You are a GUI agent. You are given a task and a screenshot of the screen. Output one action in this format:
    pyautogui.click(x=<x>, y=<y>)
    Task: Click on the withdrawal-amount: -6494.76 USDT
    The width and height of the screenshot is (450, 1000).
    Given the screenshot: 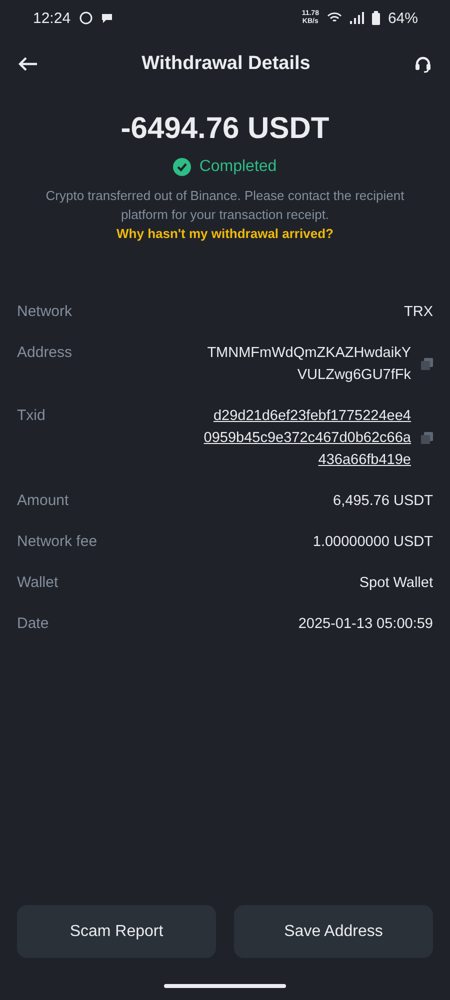 What is the action you would take?
    pyautogui.click(x=225, y=129)
    